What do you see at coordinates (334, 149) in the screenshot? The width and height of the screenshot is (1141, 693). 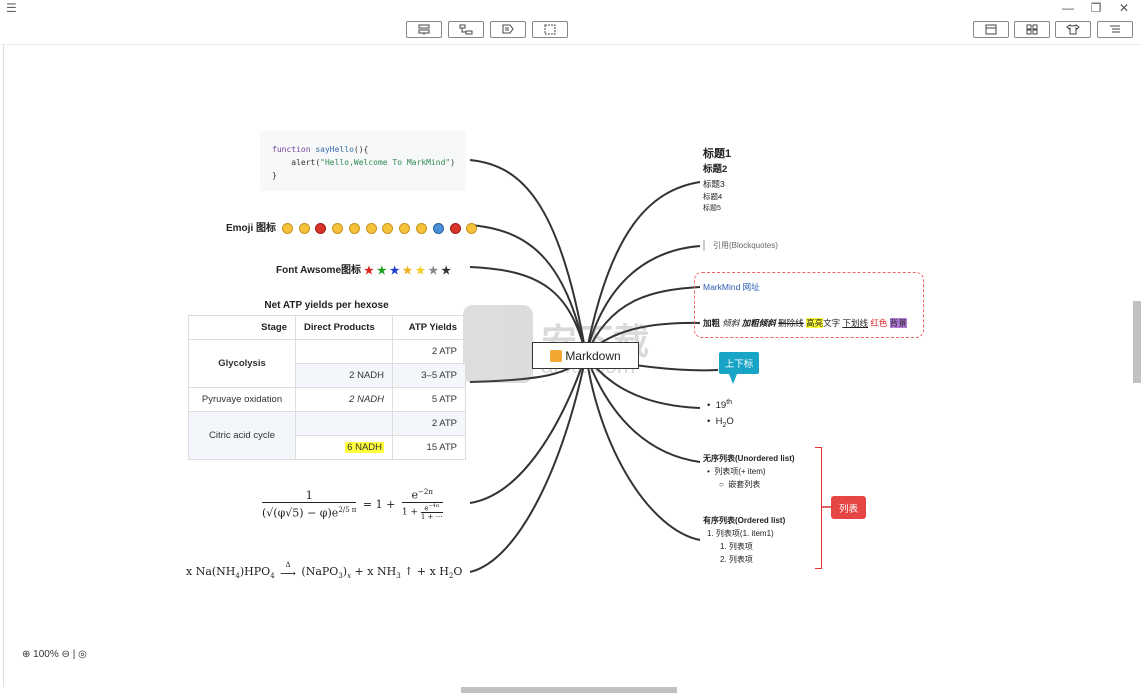 I see `code-function-name: sayHello` at bounding box center [334, 149].